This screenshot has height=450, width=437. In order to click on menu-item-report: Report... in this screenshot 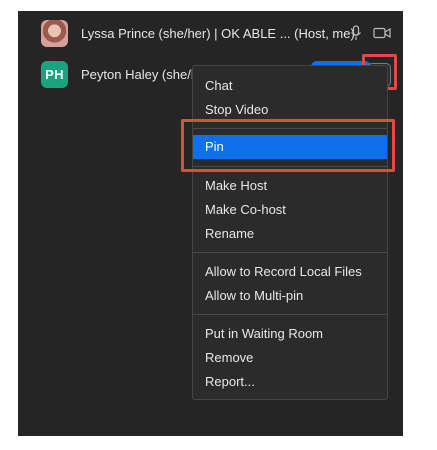, I will do `click(290, 382)`.